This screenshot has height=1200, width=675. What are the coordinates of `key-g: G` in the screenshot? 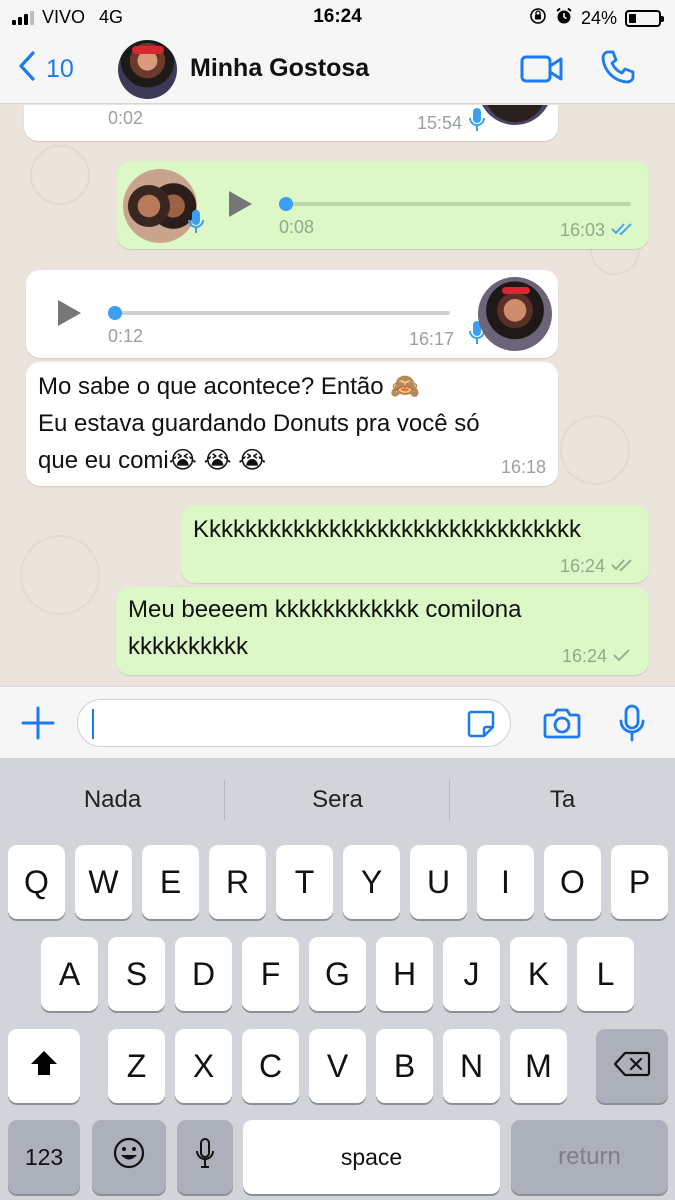 It's located at (337, 974).